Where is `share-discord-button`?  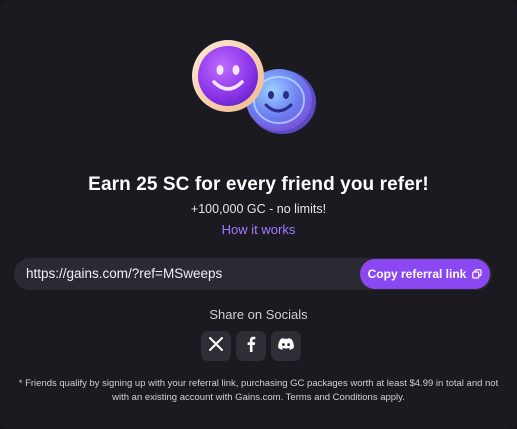
share-discord-button is located at coordinates (286, 346).